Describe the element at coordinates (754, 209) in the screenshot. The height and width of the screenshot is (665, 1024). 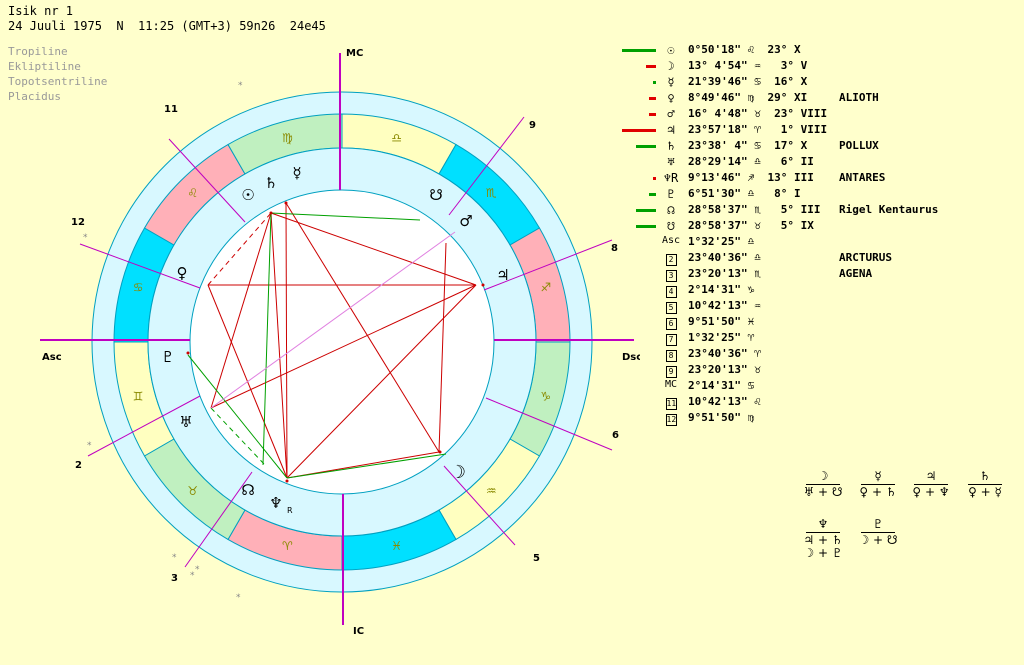
I see `position-value: 28°58'37" ♏ 5° III` at that location.